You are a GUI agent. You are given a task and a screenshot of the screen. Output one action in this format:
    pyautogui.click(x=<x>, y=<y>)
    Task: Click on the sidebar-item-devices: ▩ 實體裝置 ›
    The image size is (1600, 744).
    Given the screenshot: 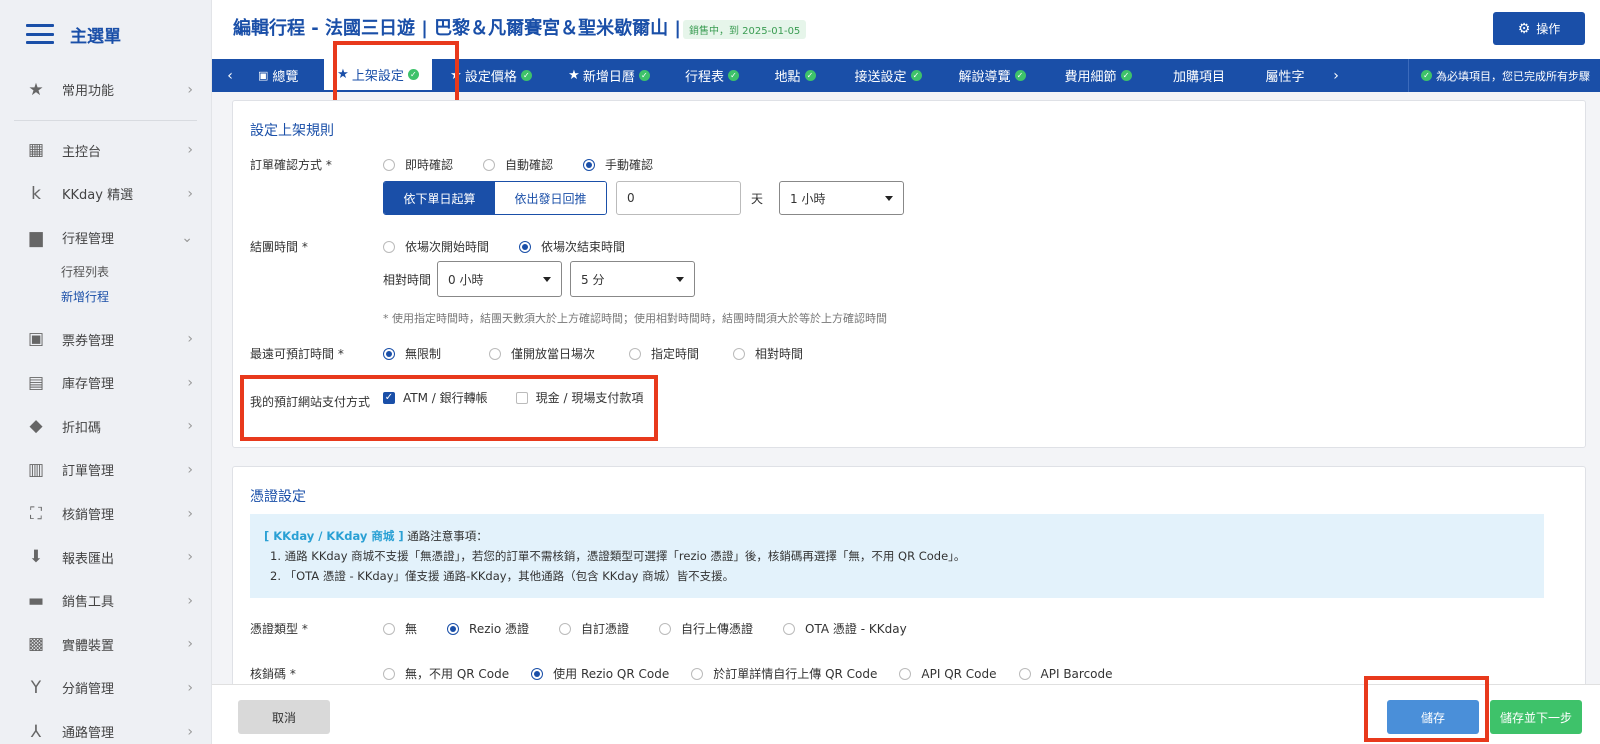 What is the action you would take?
    pyautogui.click(x=105, y=645)
    